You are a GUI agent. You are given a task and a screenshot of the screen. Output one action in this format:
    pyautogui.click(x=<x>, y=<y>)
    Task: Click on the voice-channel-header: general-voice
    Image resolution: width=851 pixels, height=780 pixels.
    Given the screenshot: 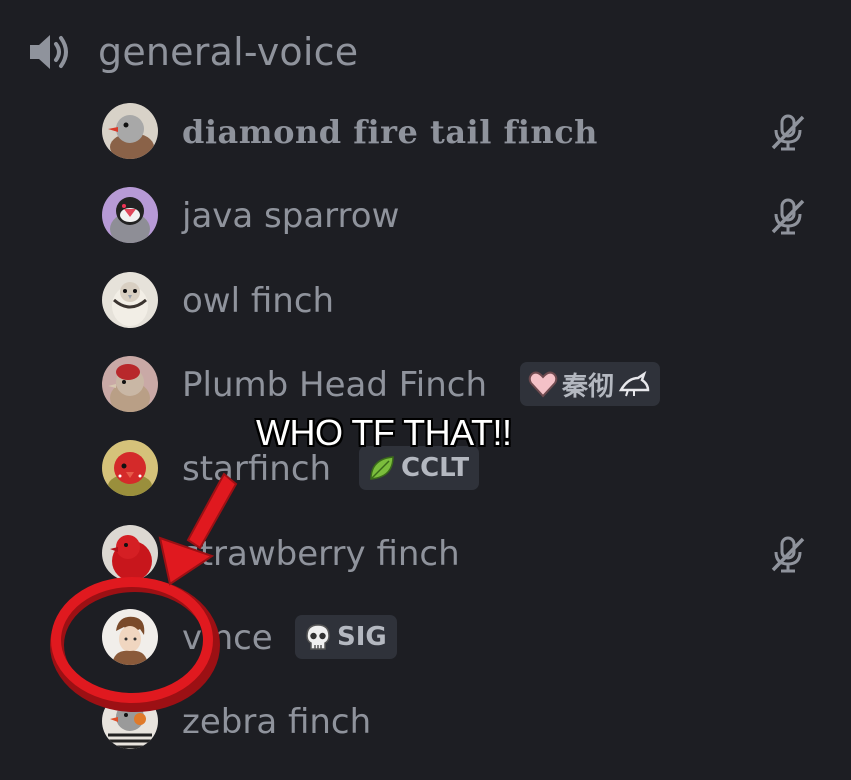 What is the action you would take?
    pyautogui.click(x=192, y=52)
    